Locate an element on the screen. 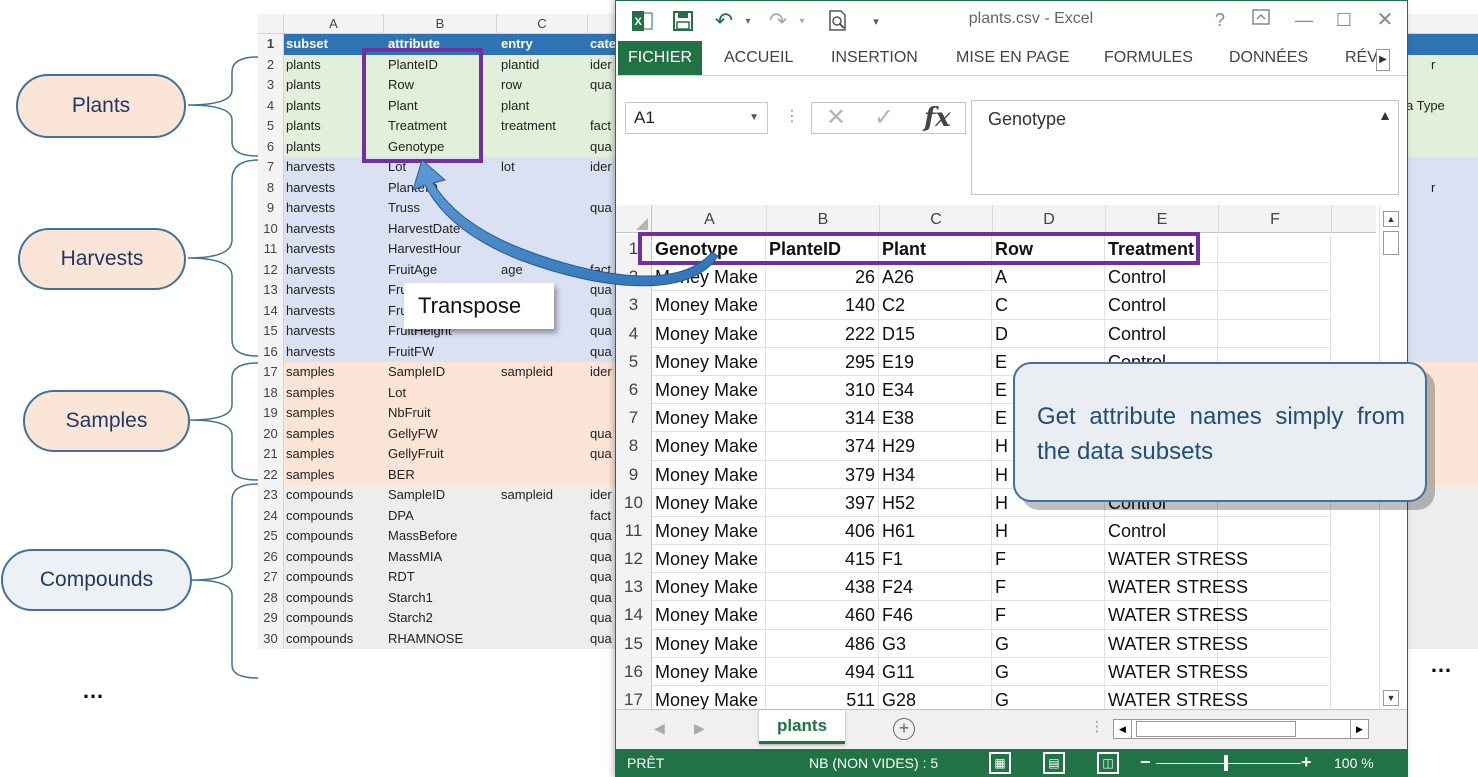 The image size is (1478, 777). cell-row: A is located at coordinates (1048, 277).